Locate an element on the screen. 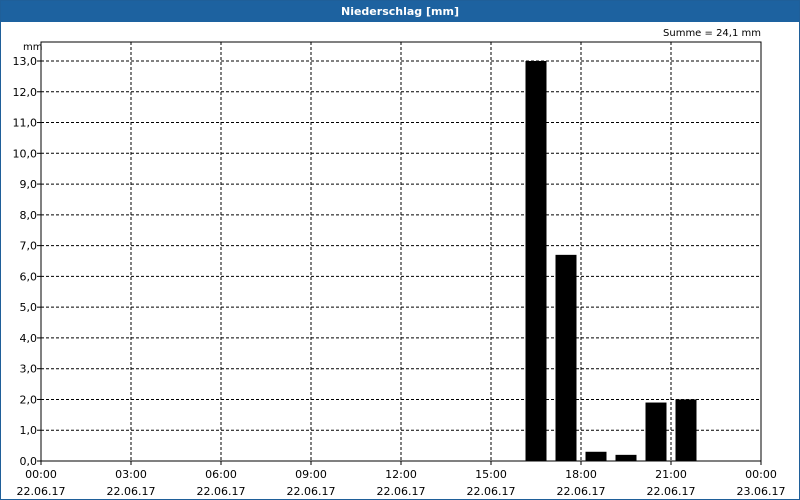  sum-annotation: Summe = 24,1 mm is located at coordinates (712, 33).